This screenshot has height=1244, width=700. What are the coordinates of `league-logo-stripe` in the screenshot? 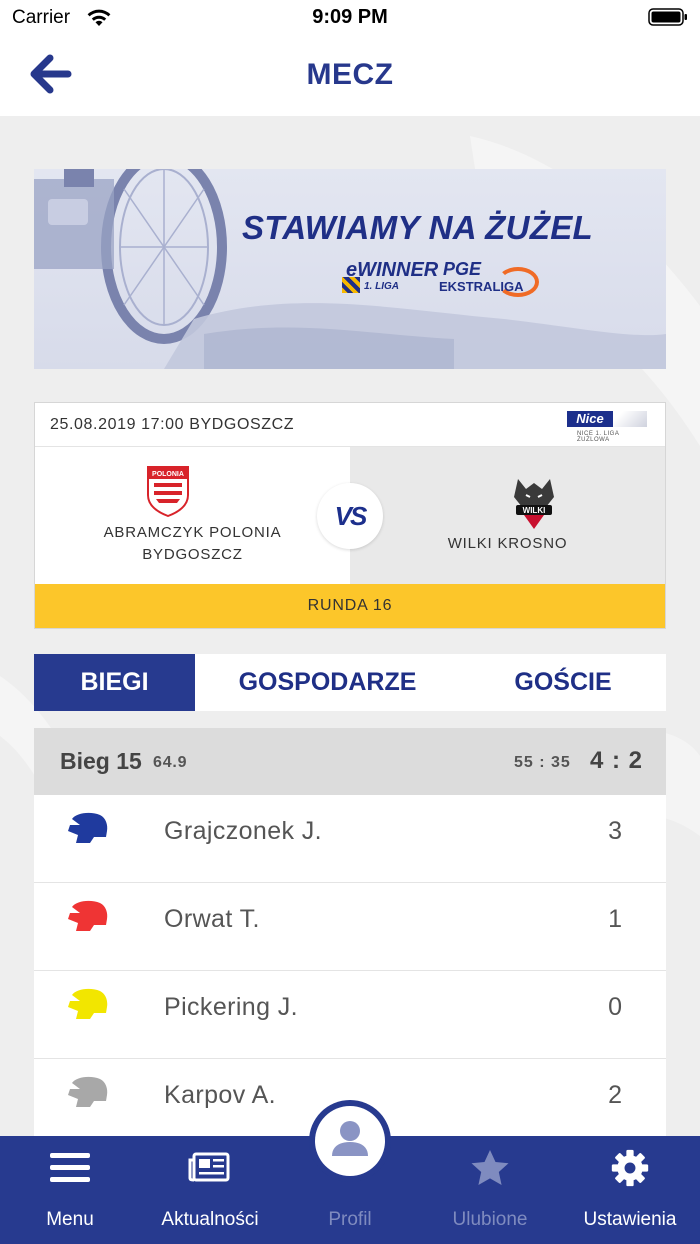 It's located at (630, 419).